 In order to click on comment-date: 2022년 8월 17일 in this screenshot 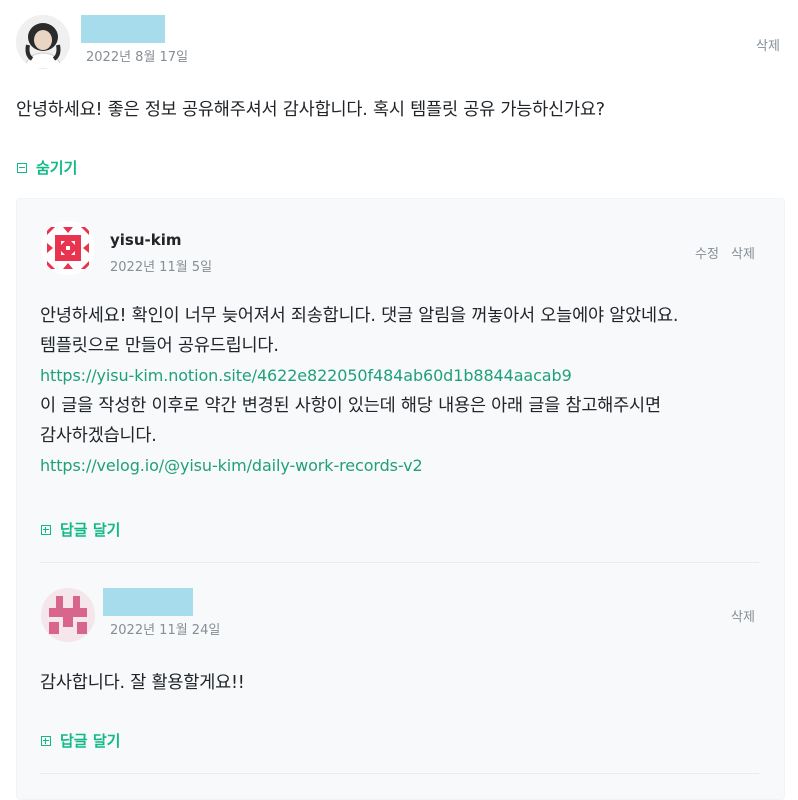, I will do `click(137, 57)`.